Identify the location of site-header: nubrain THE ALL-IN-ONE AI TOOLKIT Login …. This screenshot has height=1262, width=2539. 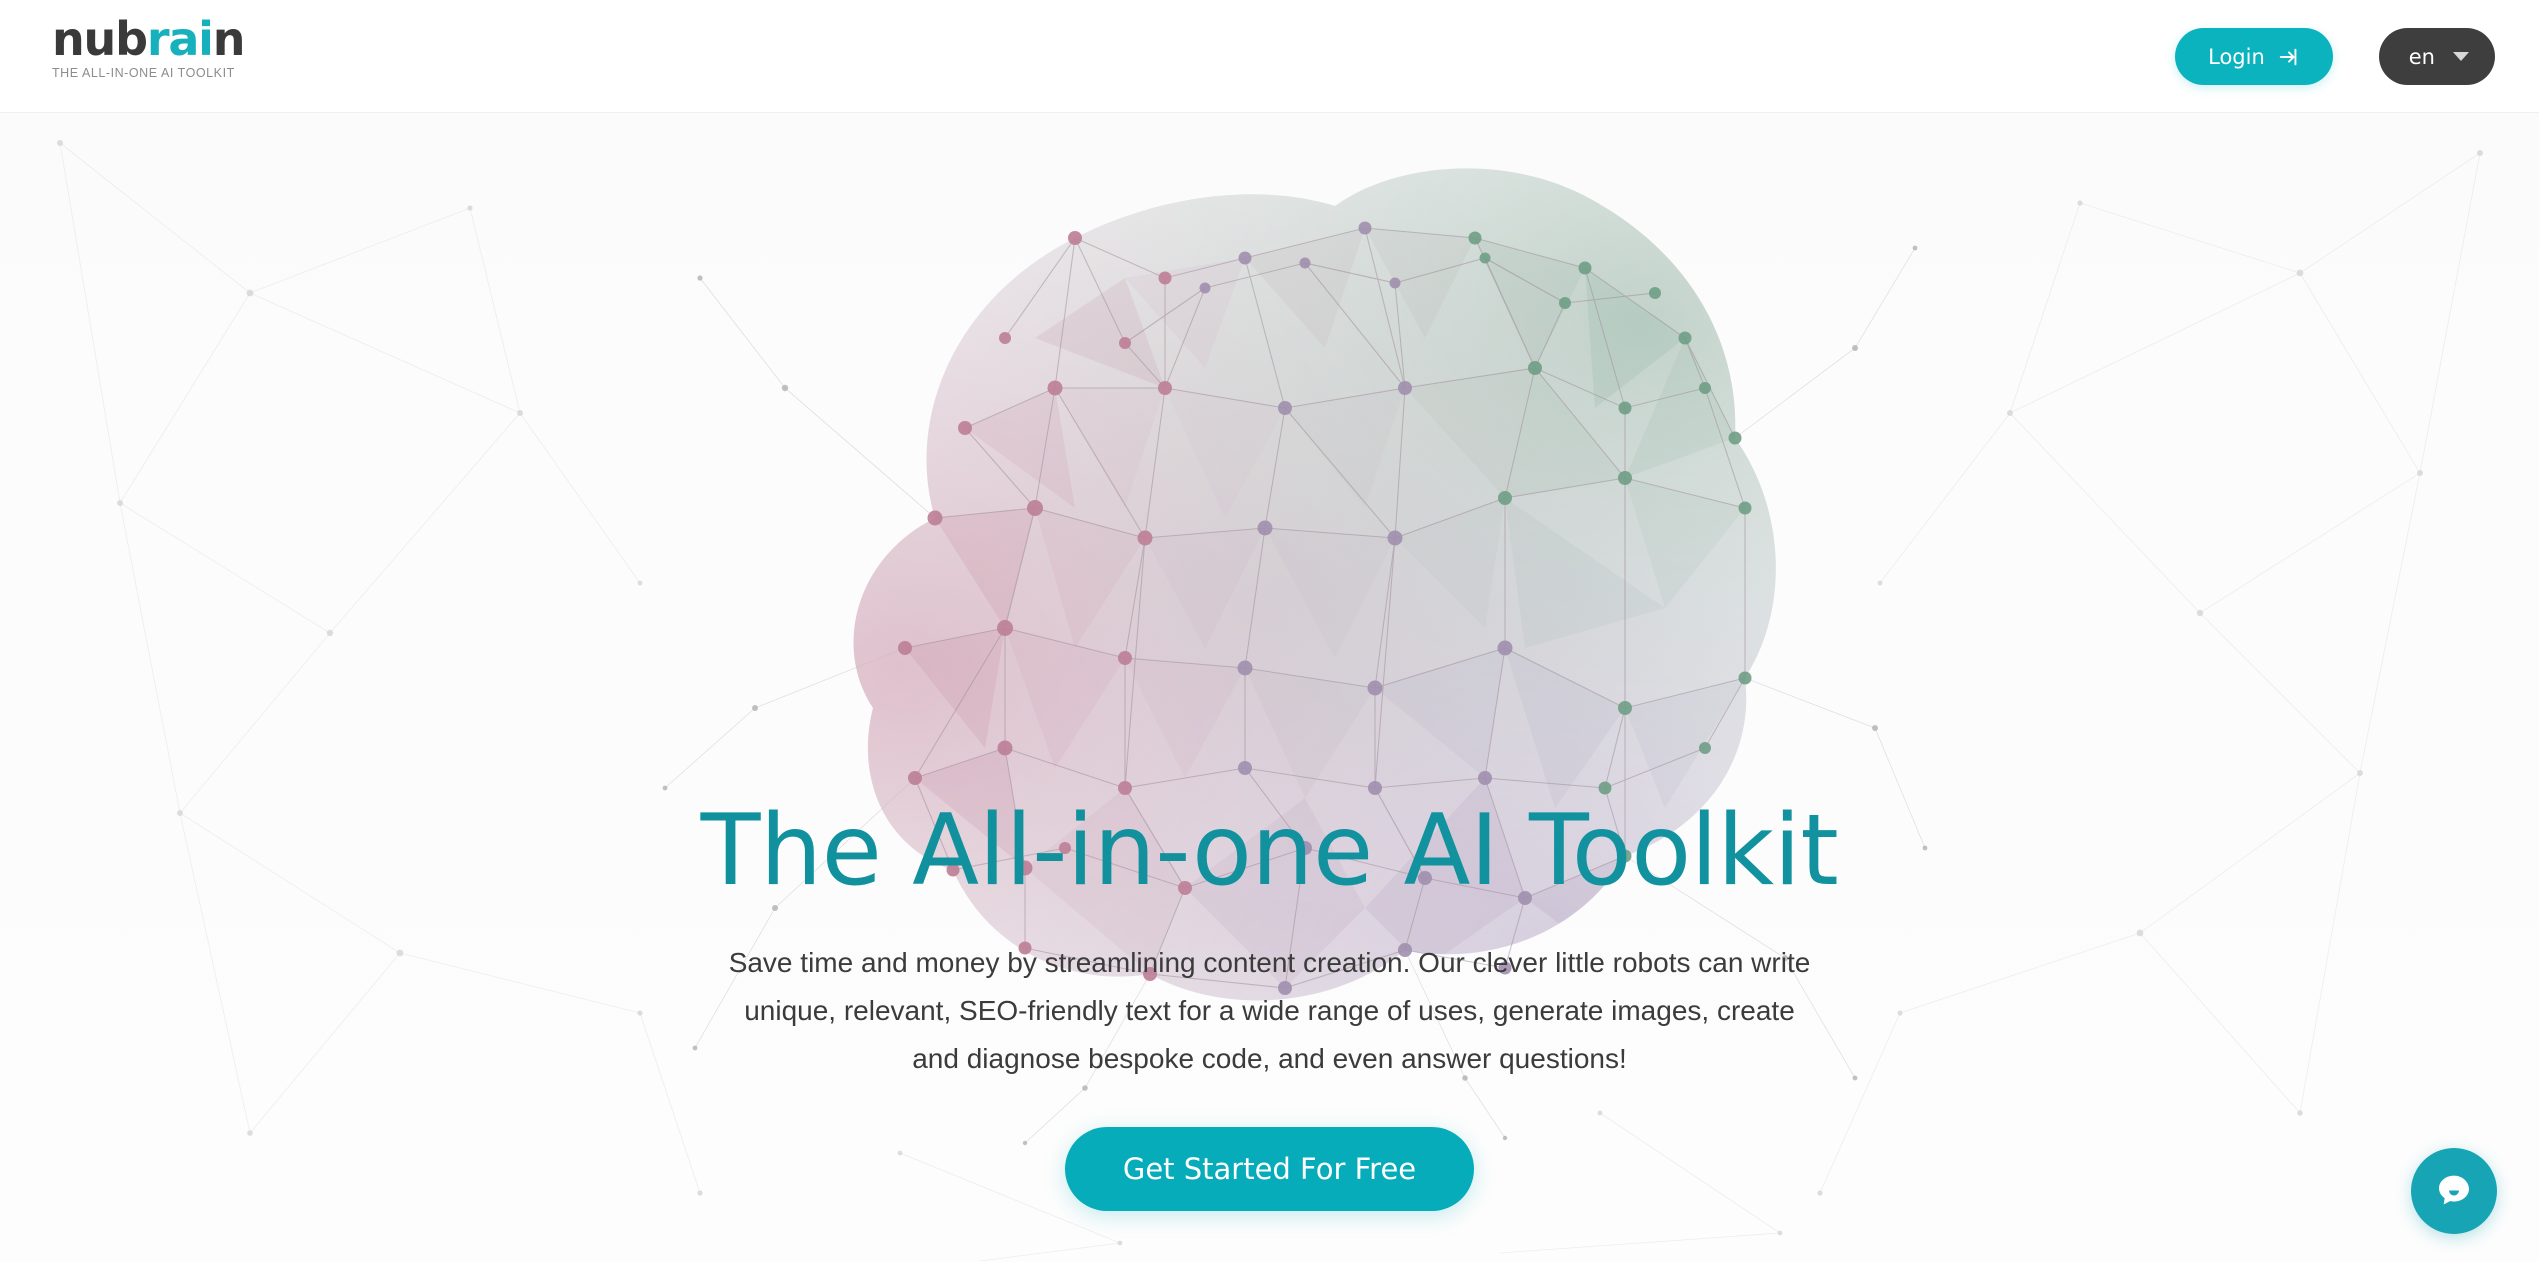
(1269, 56).